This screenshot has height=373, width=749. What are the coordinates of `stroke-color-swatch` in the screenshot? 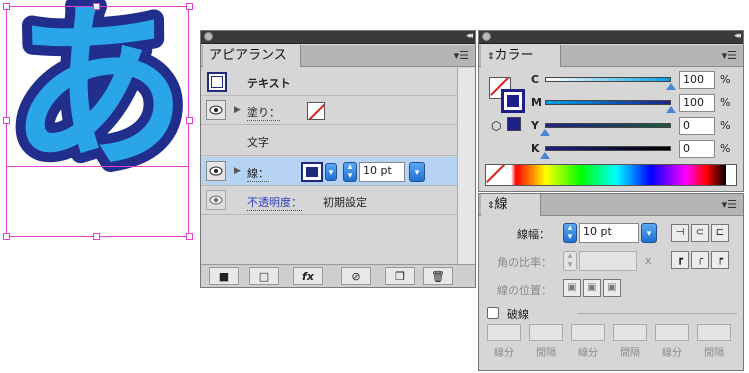 It's located at (312, 172).